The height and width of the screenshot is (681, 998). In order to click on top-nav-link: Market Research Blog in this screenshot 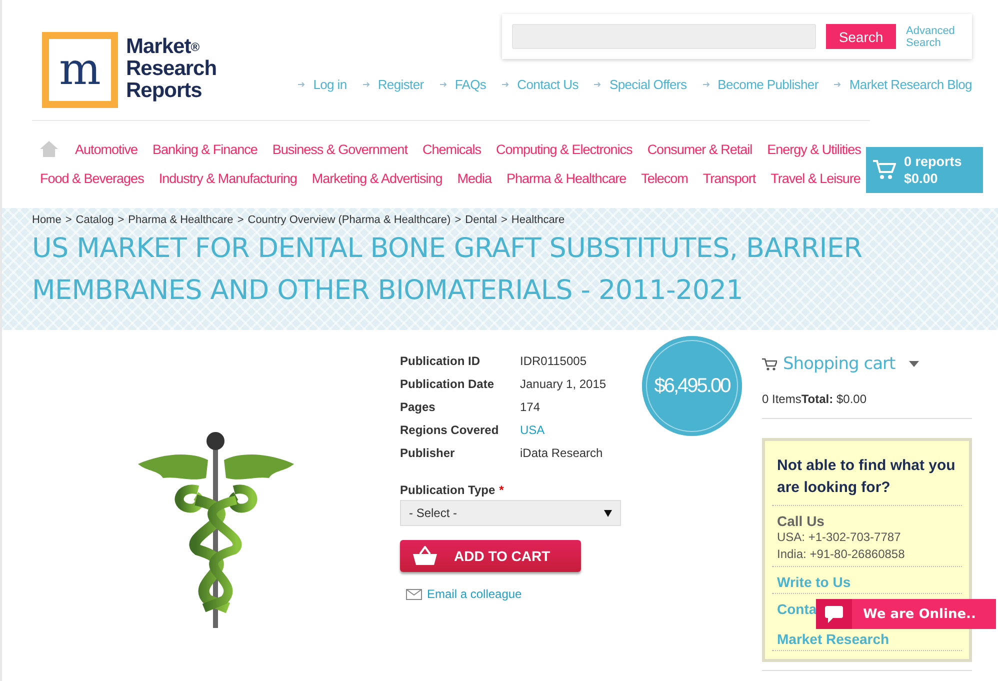, I will do `click(910, 84)`.